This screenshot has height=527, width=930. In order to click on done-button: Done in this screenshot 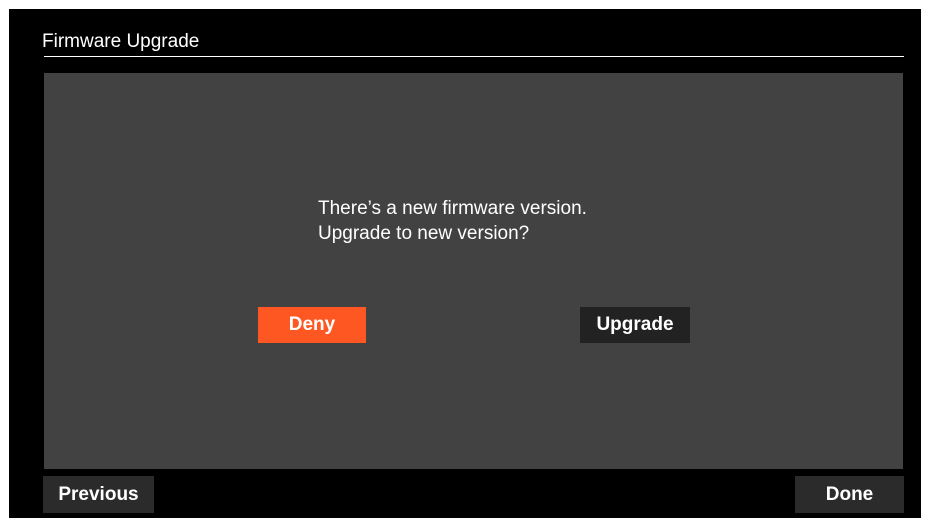, I will do `click(849, 494)`.